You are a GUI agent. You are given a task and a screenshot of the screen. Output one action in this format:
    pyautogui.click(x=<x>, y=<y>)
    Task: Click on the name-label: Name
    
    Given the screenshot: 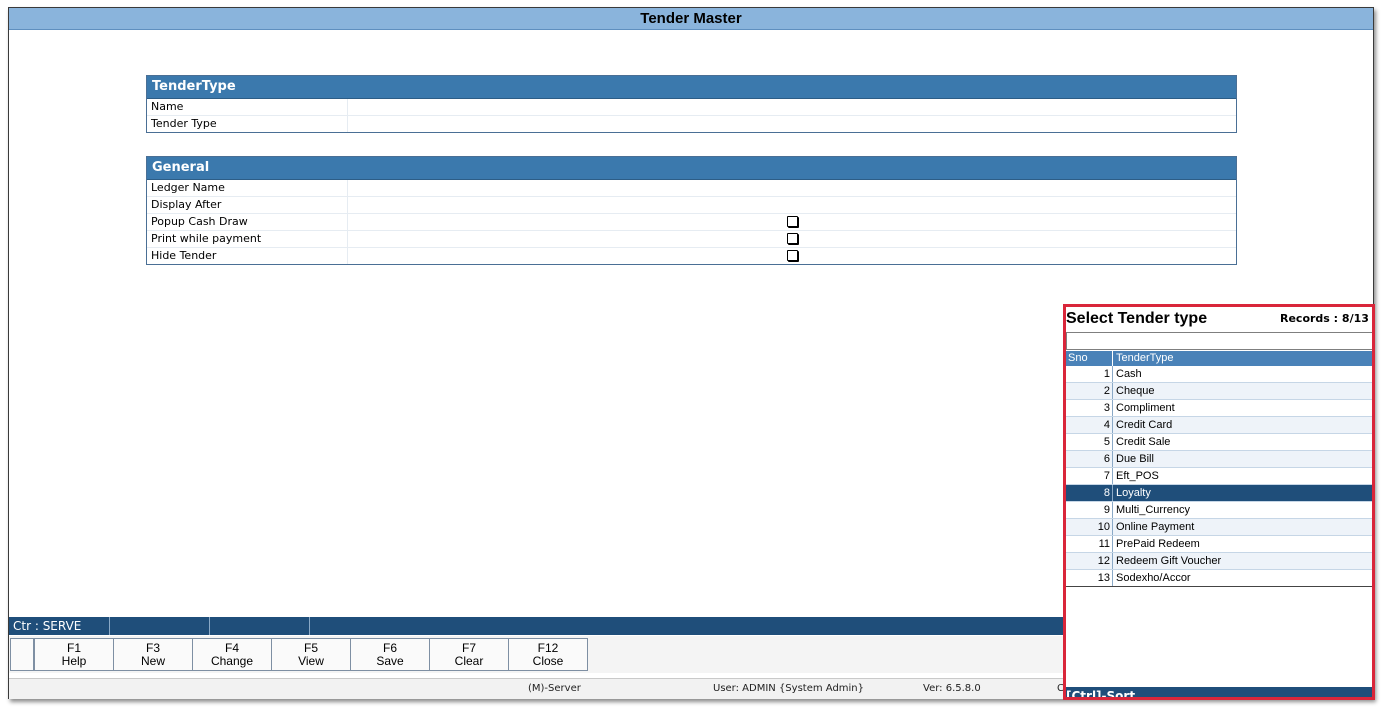 What is the action you would take?
    pyautogui.click(x=167, y=106)
    